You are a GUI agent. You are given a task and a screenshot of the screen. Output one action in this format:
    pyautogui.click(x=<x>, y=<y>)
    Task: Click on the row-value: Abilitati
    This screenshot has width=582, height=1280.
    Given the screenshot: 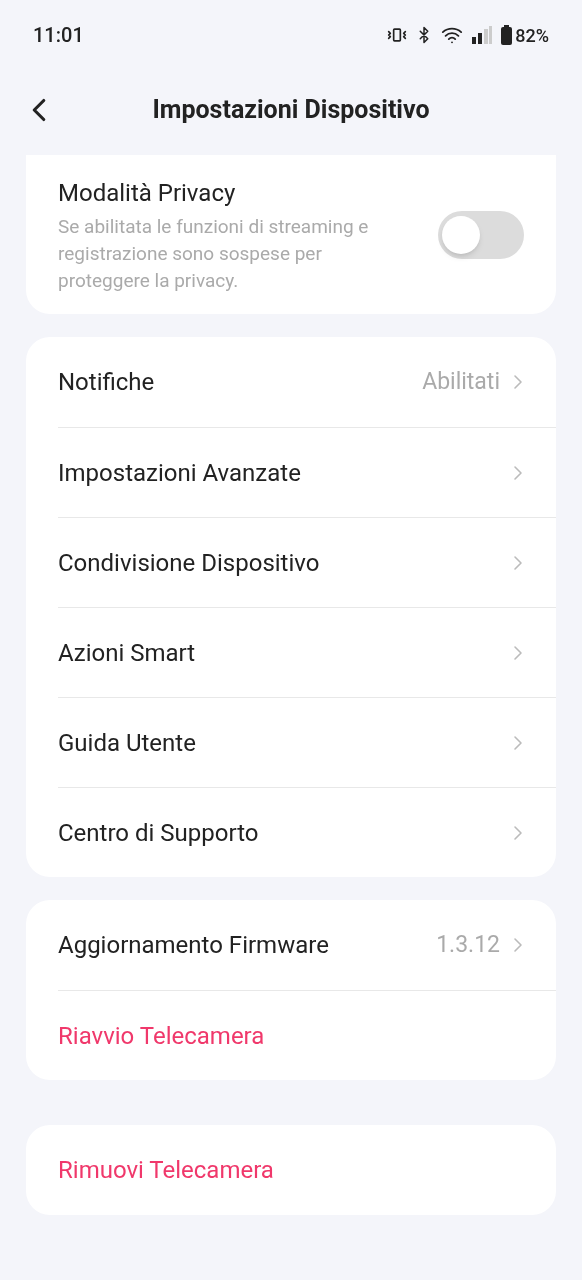 What is the action you would take?
    pyautogui.click(x=461, y=381)
    